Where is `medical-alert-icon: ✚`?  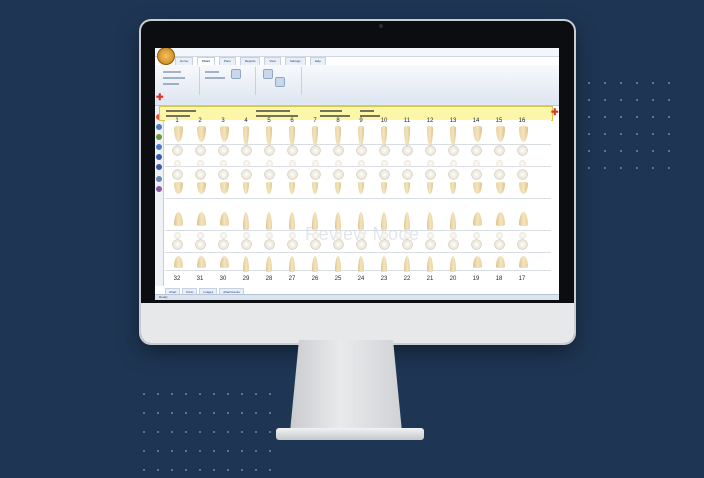
medical-alert-icon: ✚ is located at coordinates (160, 97).